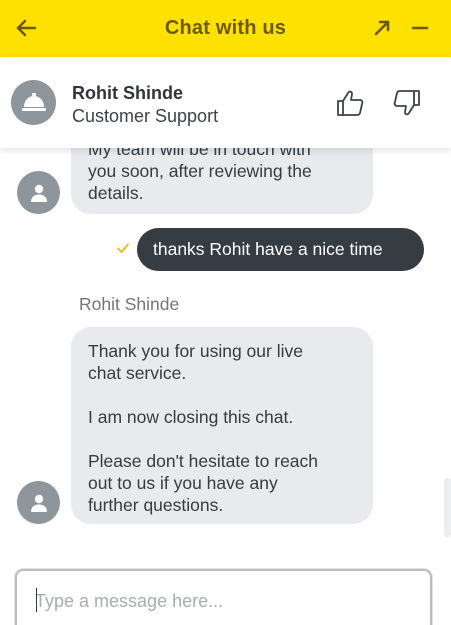 The height and width of the screenshot is (625, 451). I want to click on scrollbar-thumb, so click(447, 507).